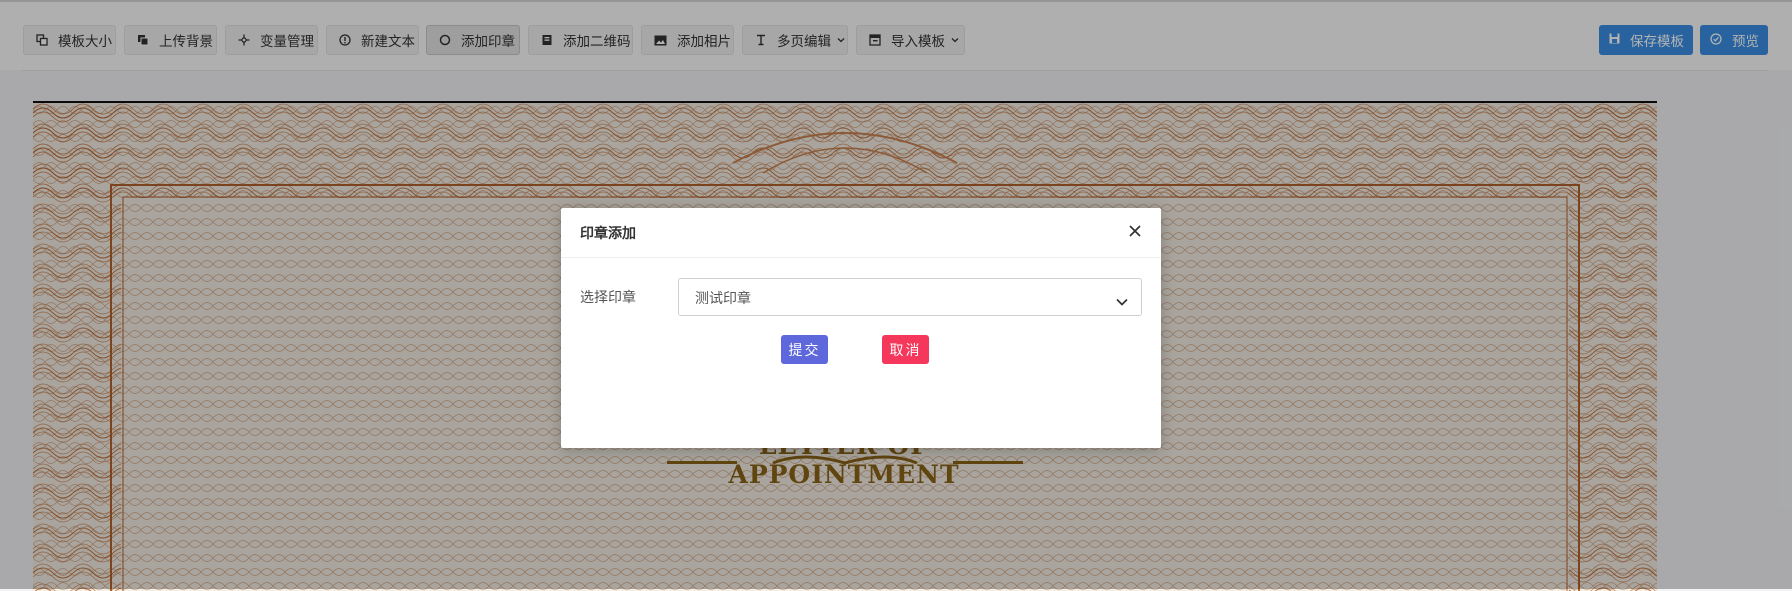 Image resolution: width=1792 pixels, height=591 pixels. Describe the element at coordinates (910, 297) in the screenshot. I see `seal-select: 测试印章` at that location.